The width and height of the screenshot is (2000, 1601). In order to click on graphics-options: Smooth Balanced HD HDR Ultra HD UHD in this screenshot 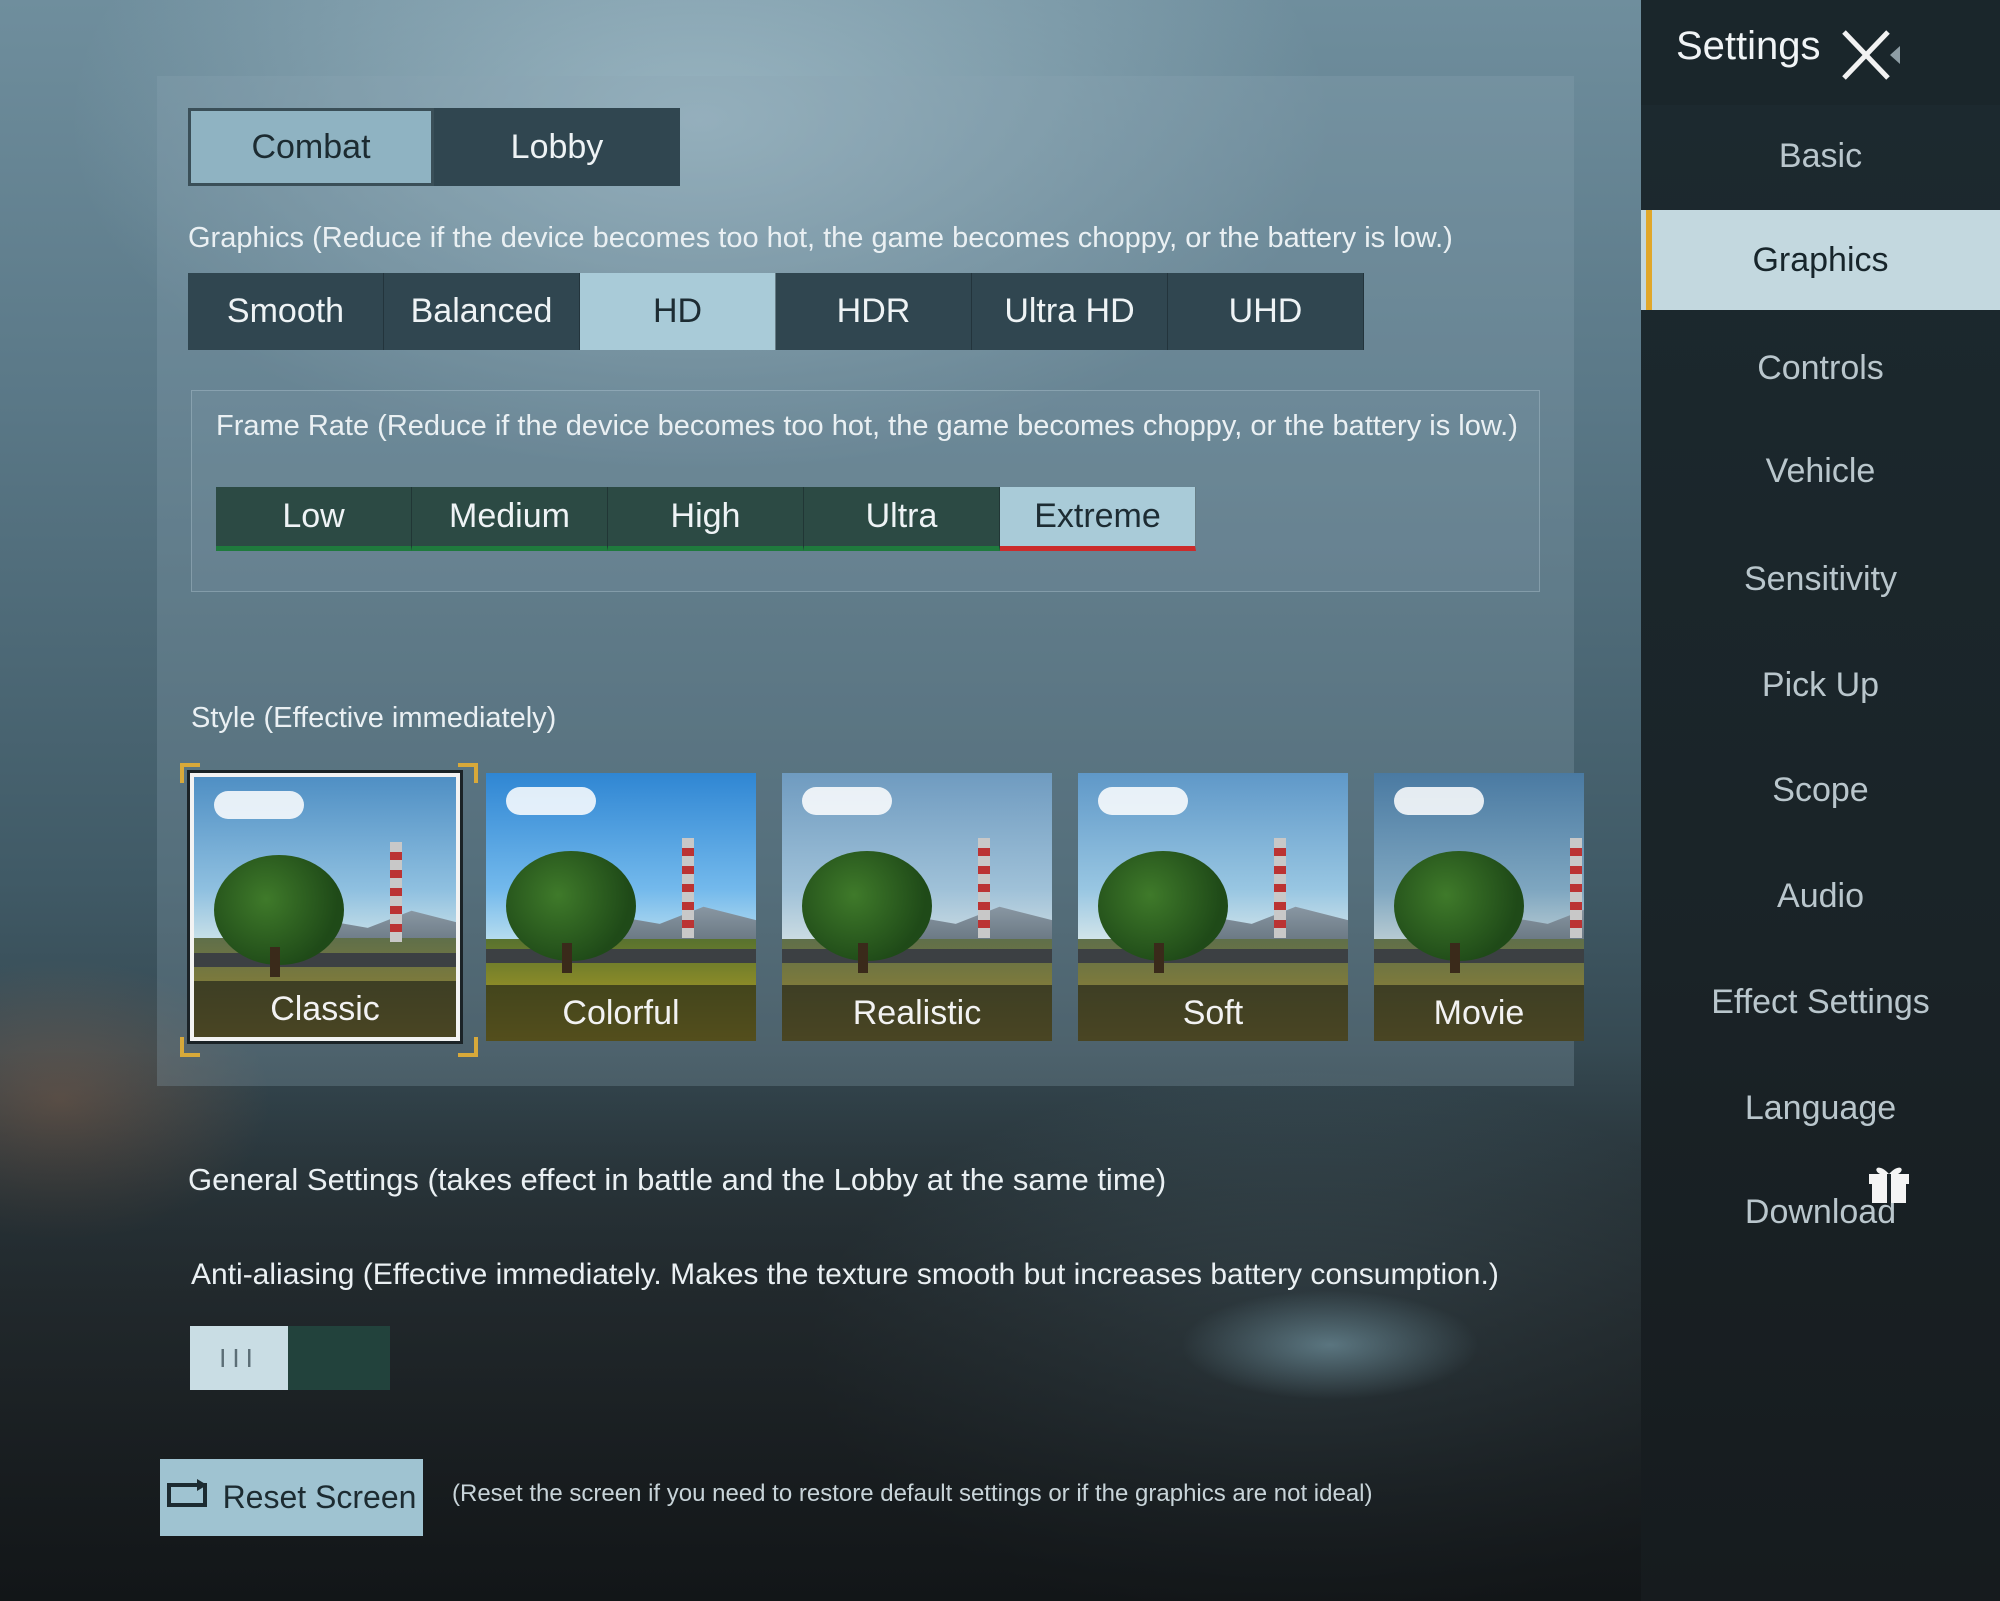, I will do `click(776, 311)`.